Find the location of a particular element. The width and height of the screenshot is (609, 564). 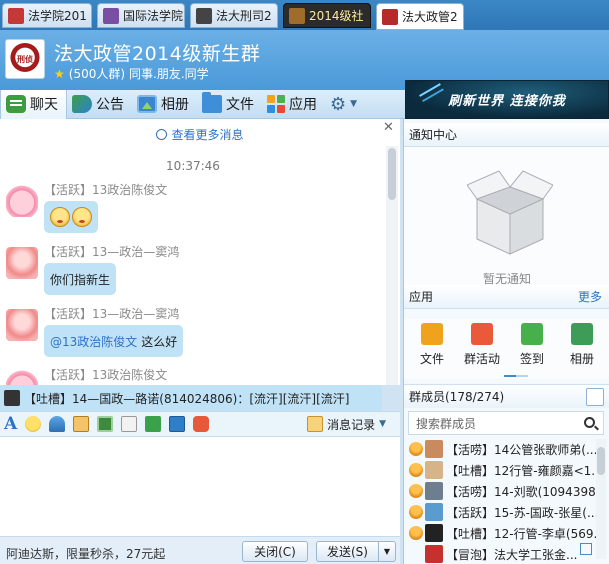

music-icon is located at coordinates (153, 424).